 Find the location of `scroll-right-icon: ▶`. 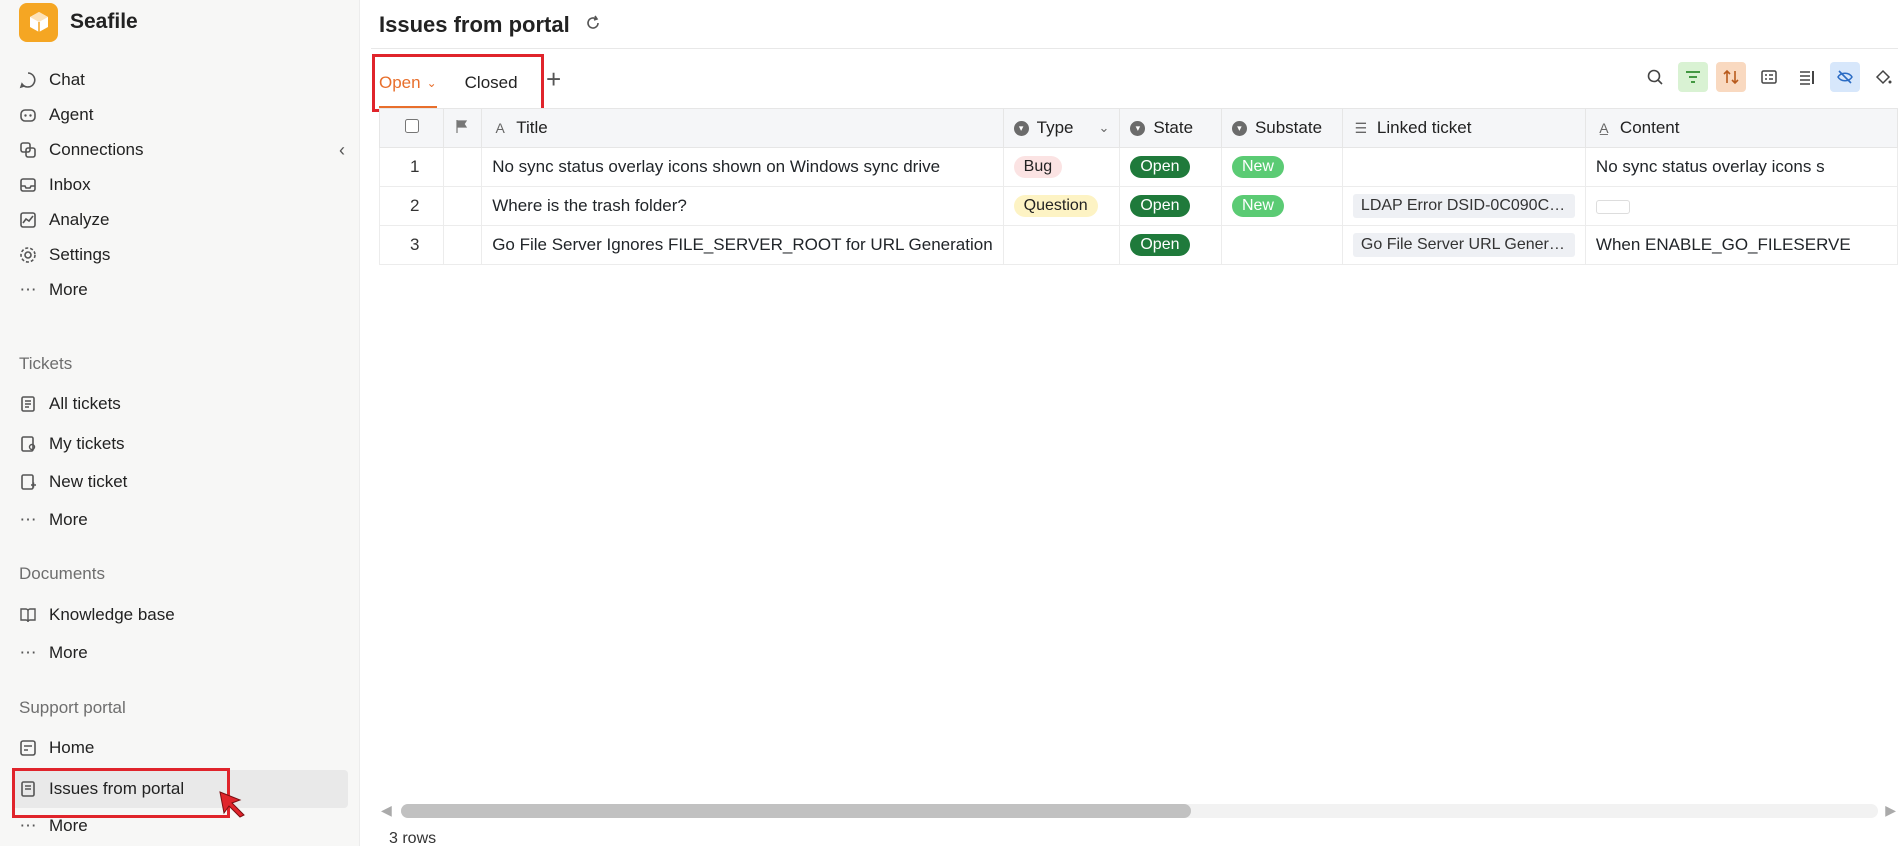

scroll-right-icon: ▶ is located at coordinates (1890, 810).